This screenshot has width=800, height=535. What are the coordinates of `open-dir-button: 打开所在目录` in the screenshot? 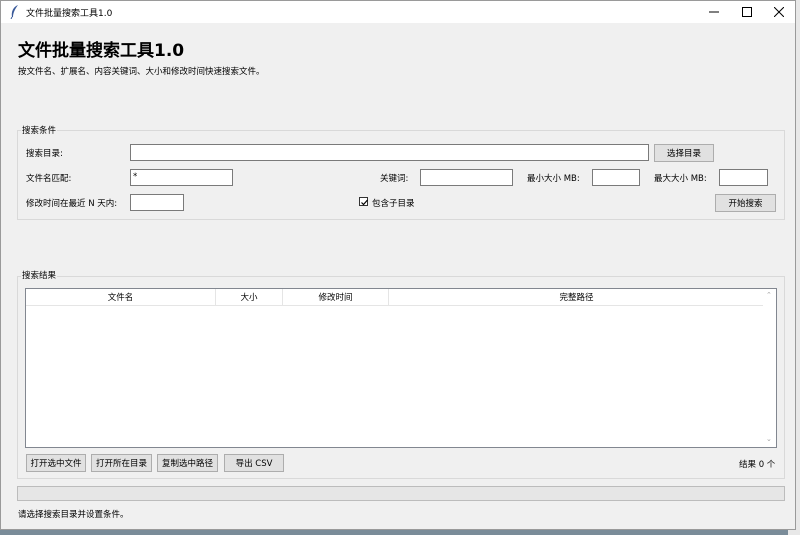 It's located at (121, 463).